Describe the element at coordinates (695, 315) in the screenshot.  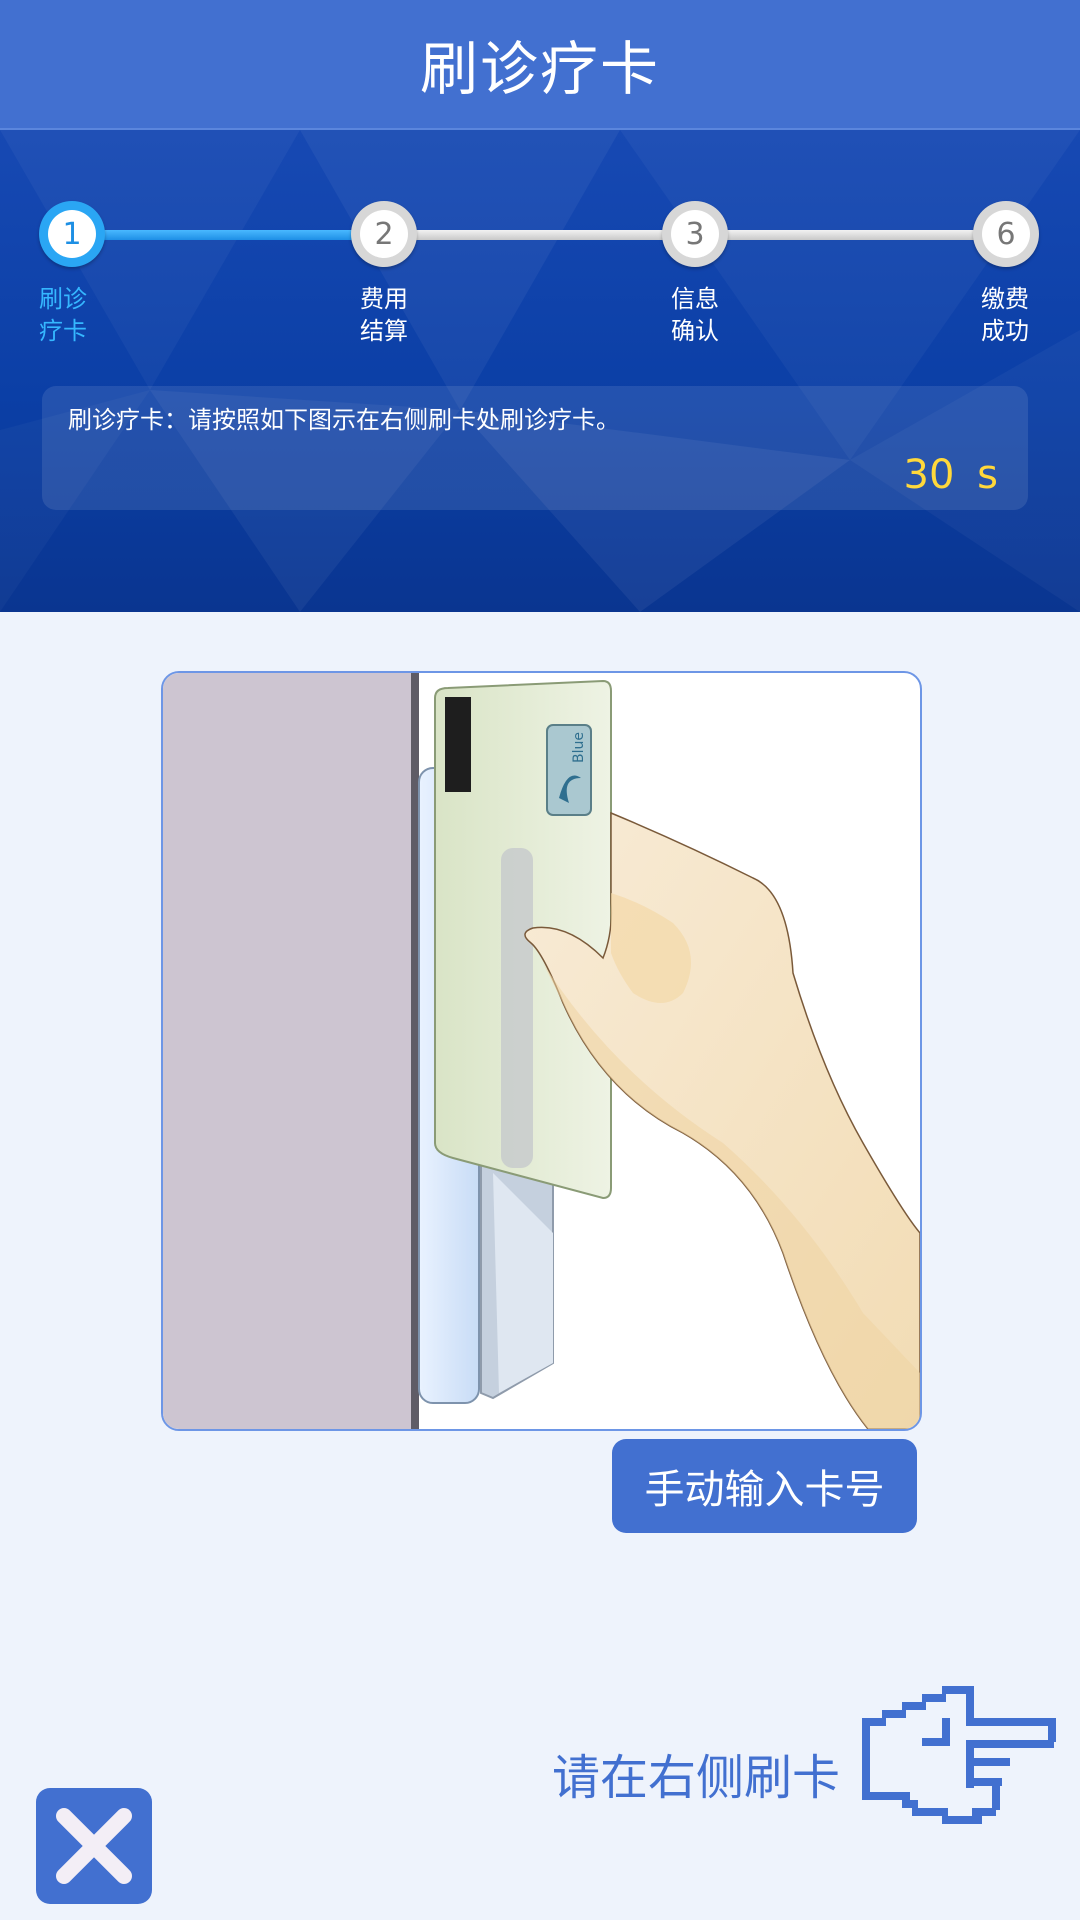
I see `step-3-label: 信息 确认` at that location.